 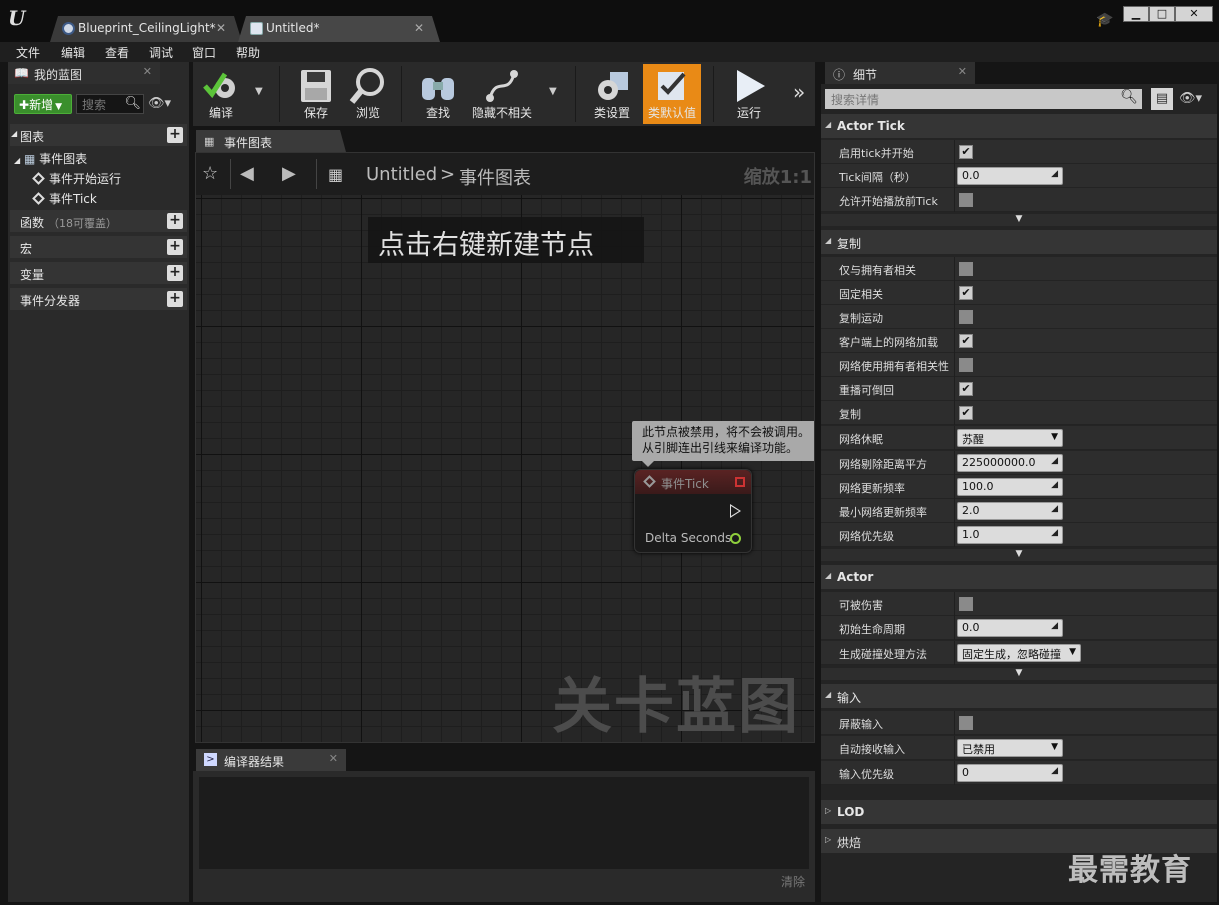 I want to click on hide-unrelated-button: 隐藏不相关, so click(x=502, y=94).